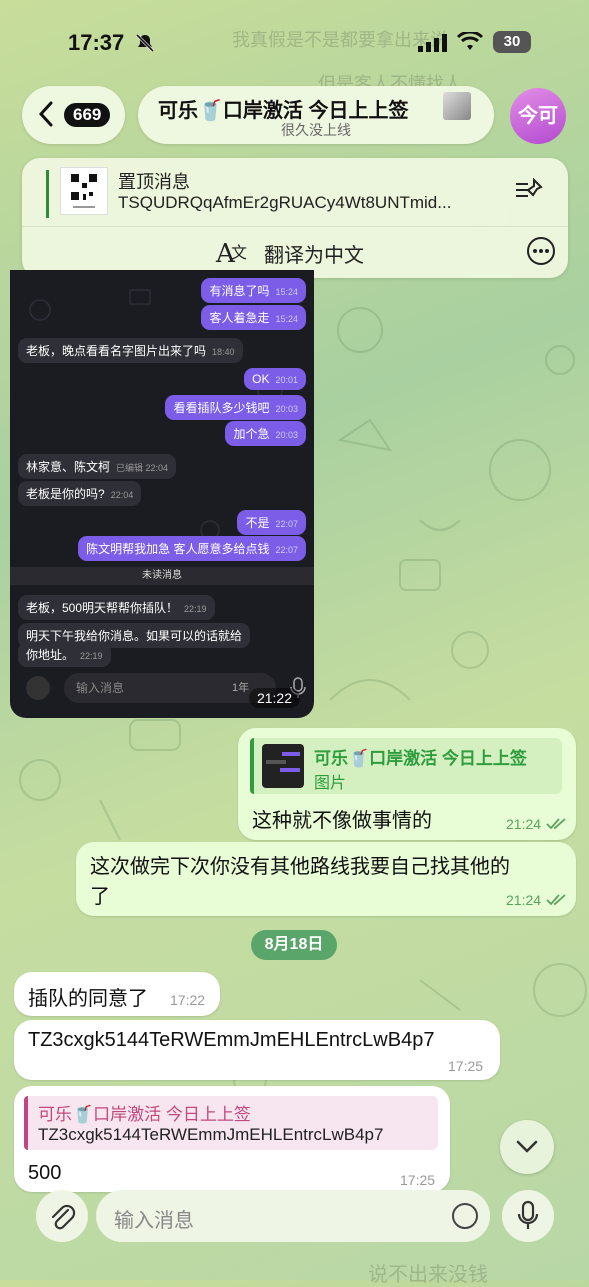 The image size is (589, 1287). Describe the element at coordinates (541, 251) in the screenshot. I see `more-options-icon` at that location.